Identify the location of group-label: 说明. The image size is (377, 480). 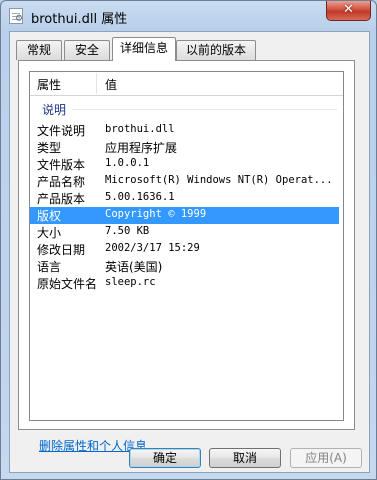
(54, 110).